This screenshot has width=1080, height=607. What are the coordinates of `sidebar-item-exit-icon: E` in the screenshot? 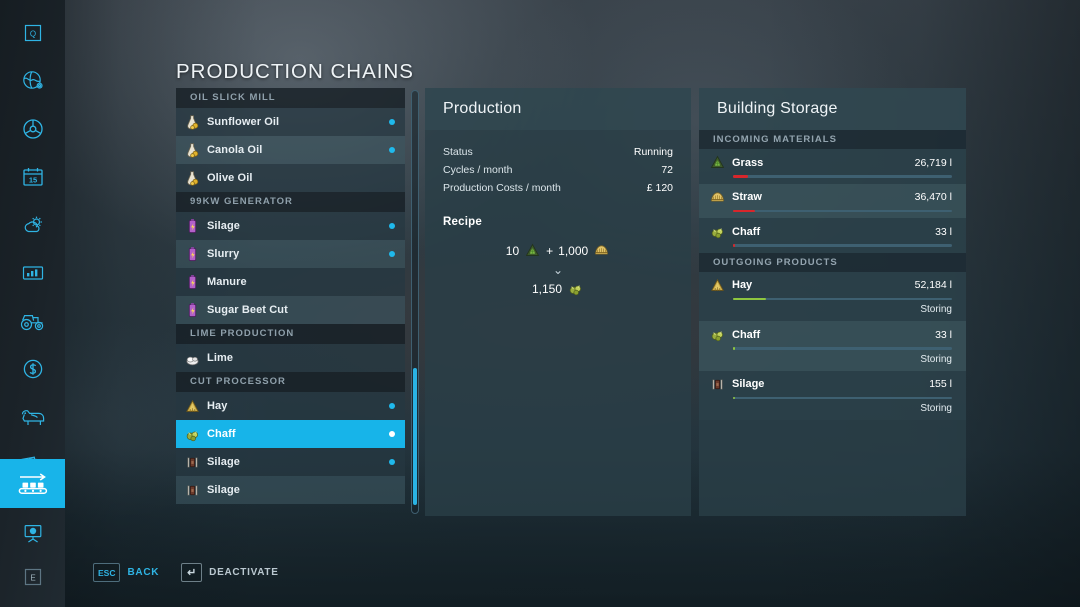 It's located at (32, 576).